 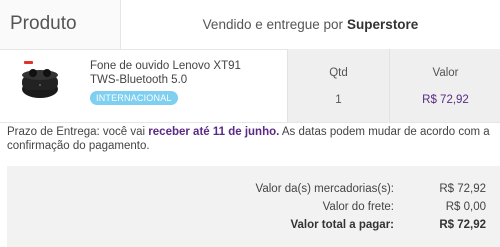 I want to click on grand-total-row: Valor total a pagar: R$ 72,92, so click(x=253, y=227).